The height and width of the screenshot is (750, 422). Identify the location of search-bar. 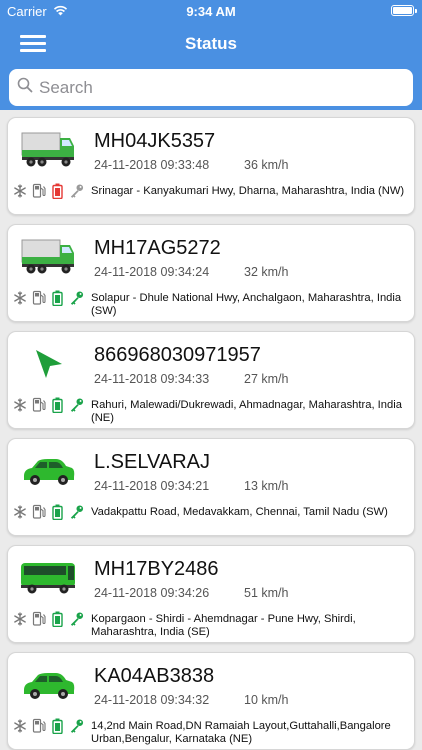
(211, 87).